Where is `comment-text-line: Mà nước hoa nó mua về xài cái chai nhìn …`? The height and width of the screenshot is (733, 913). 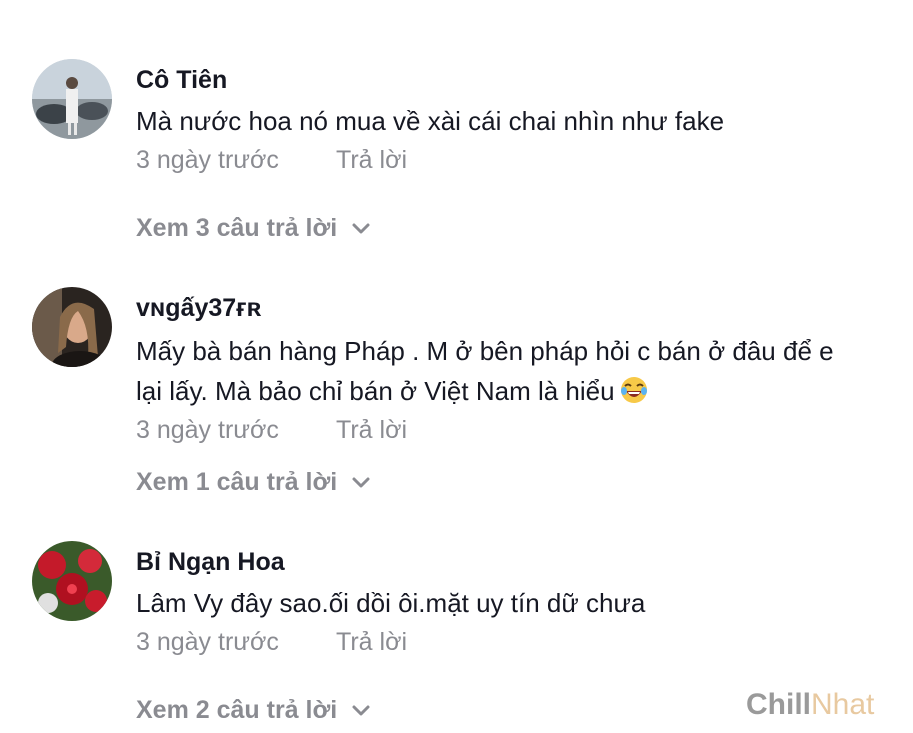
comment-text-line: Mà nước hoa nó mua về xài cái chai nhìn … is located at coordinates (430, 121).